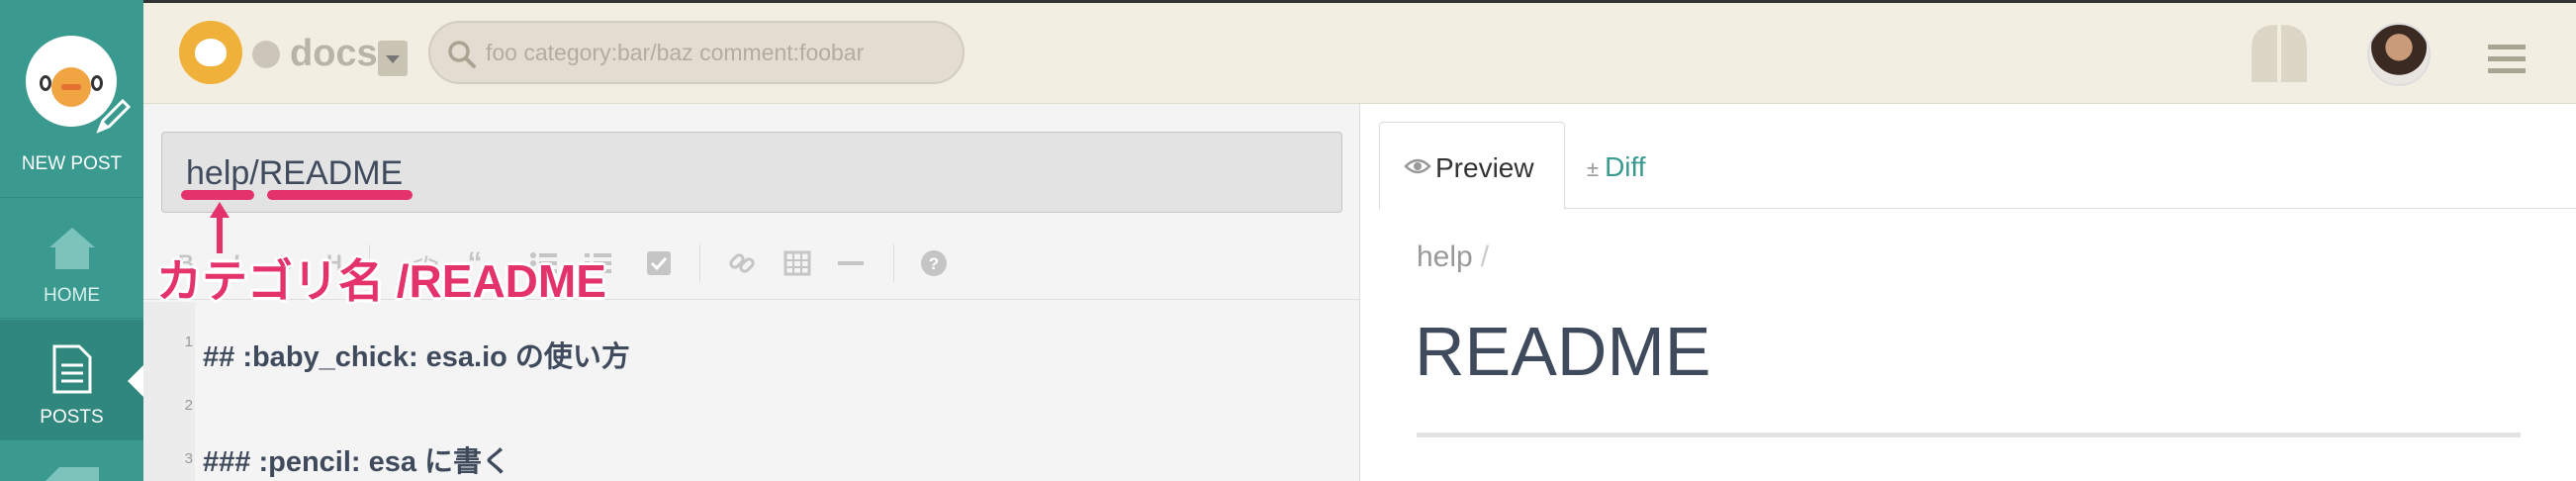 The height and width of the screenshot is (481, 2576). I want to click on table-icon, so click(797, 263).